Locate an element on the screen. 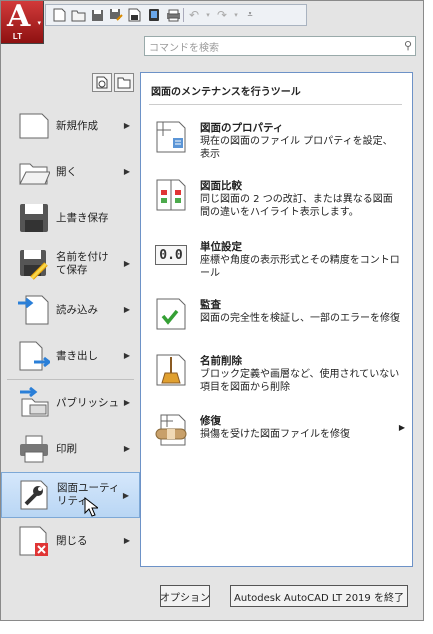 Image resolution: width=433 pixels, height=634 pixels. panel-item-description: 図面の完全性を検証し、一部のエラーを修復 is located at coordinates (300, 318).